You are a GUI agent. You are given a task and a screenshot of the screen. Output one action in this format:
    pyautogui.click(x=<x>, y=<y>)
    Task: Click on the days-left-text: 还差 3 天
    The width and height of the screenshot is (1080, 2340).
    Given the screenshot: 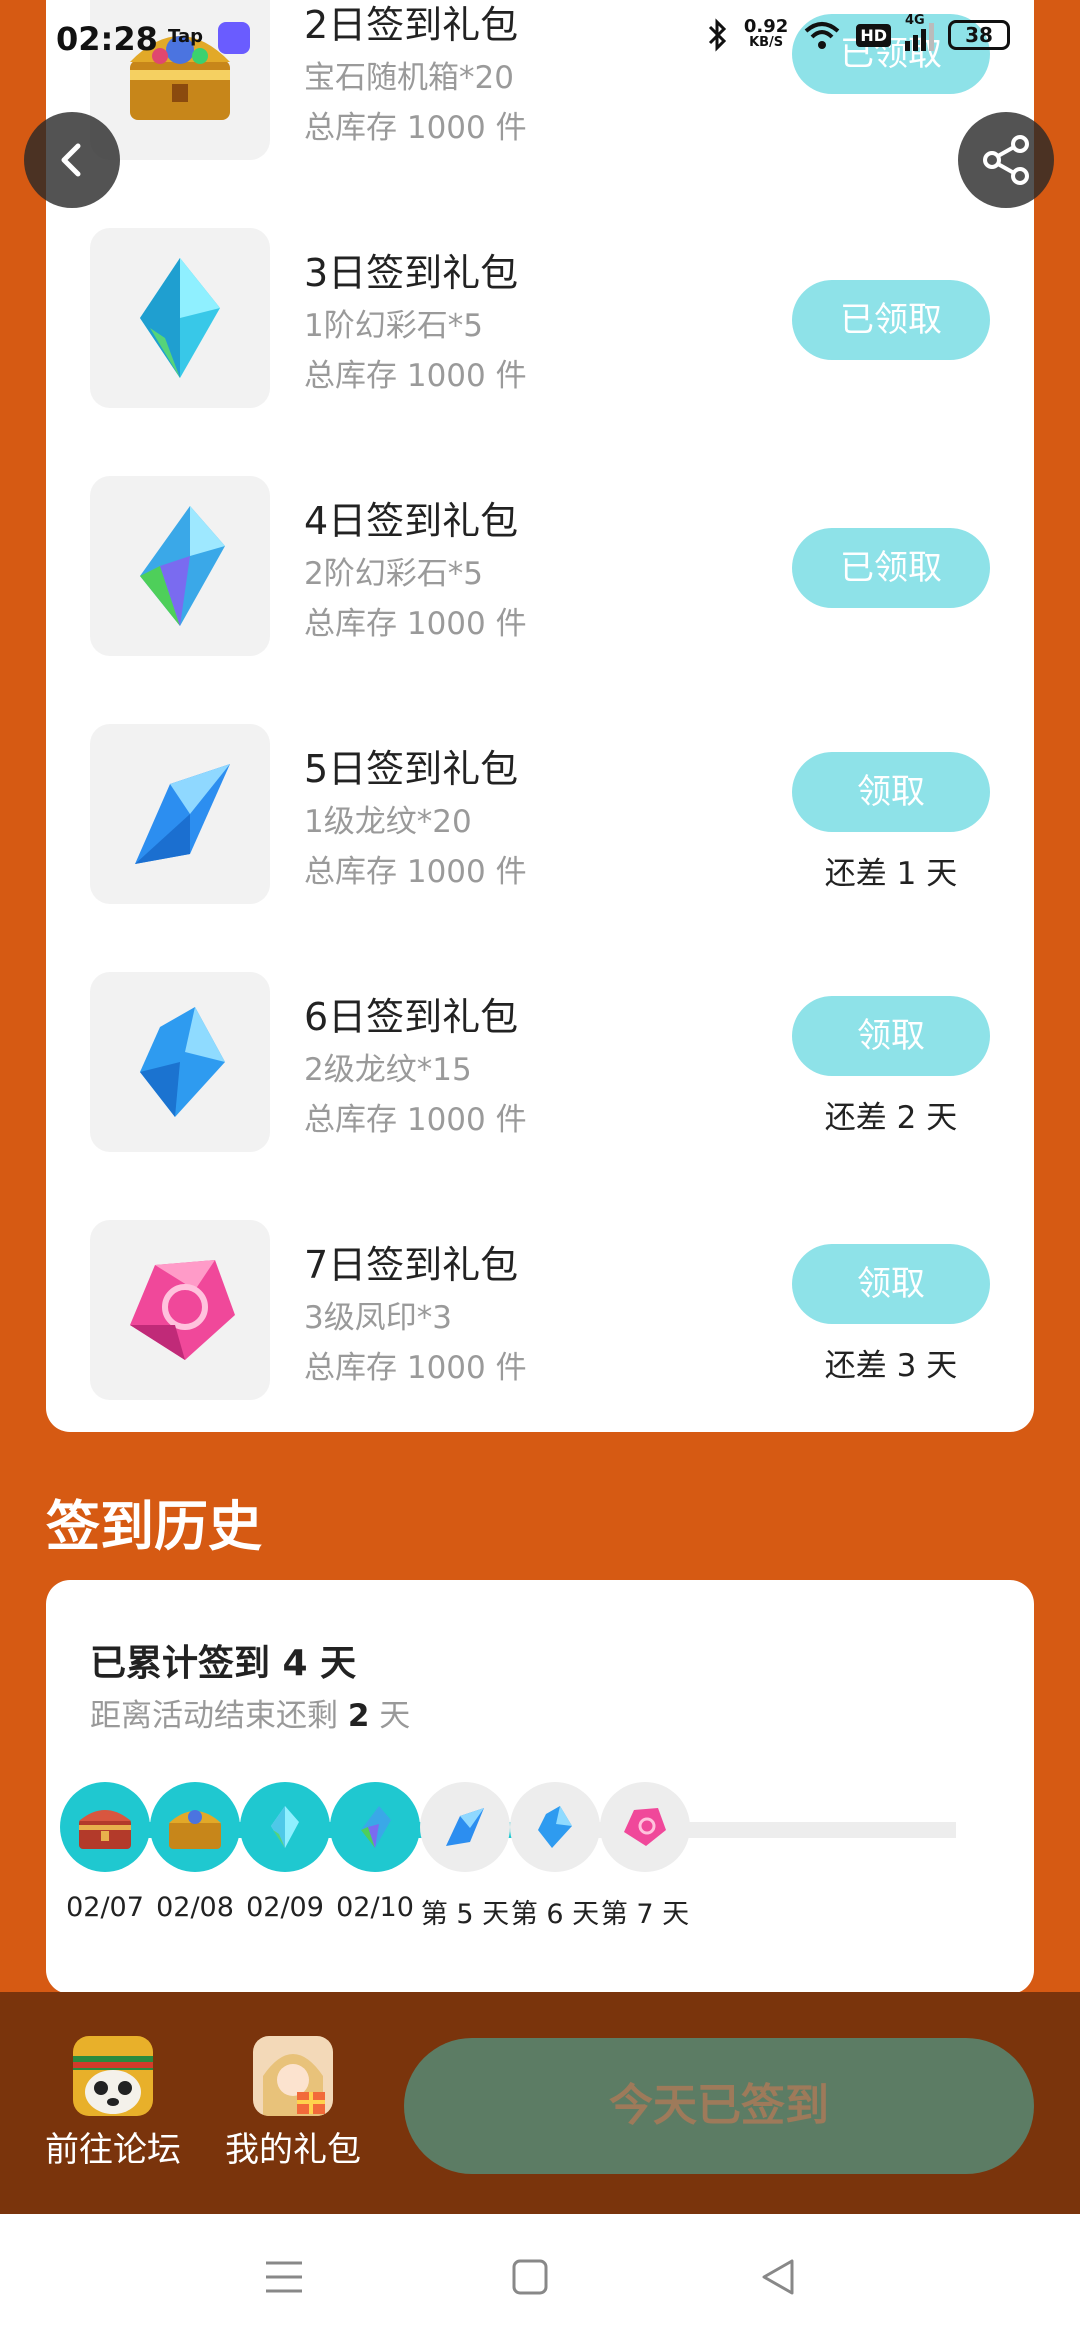 What is the action you would take?
    pyautogui.click(x=891, y=1366)
    